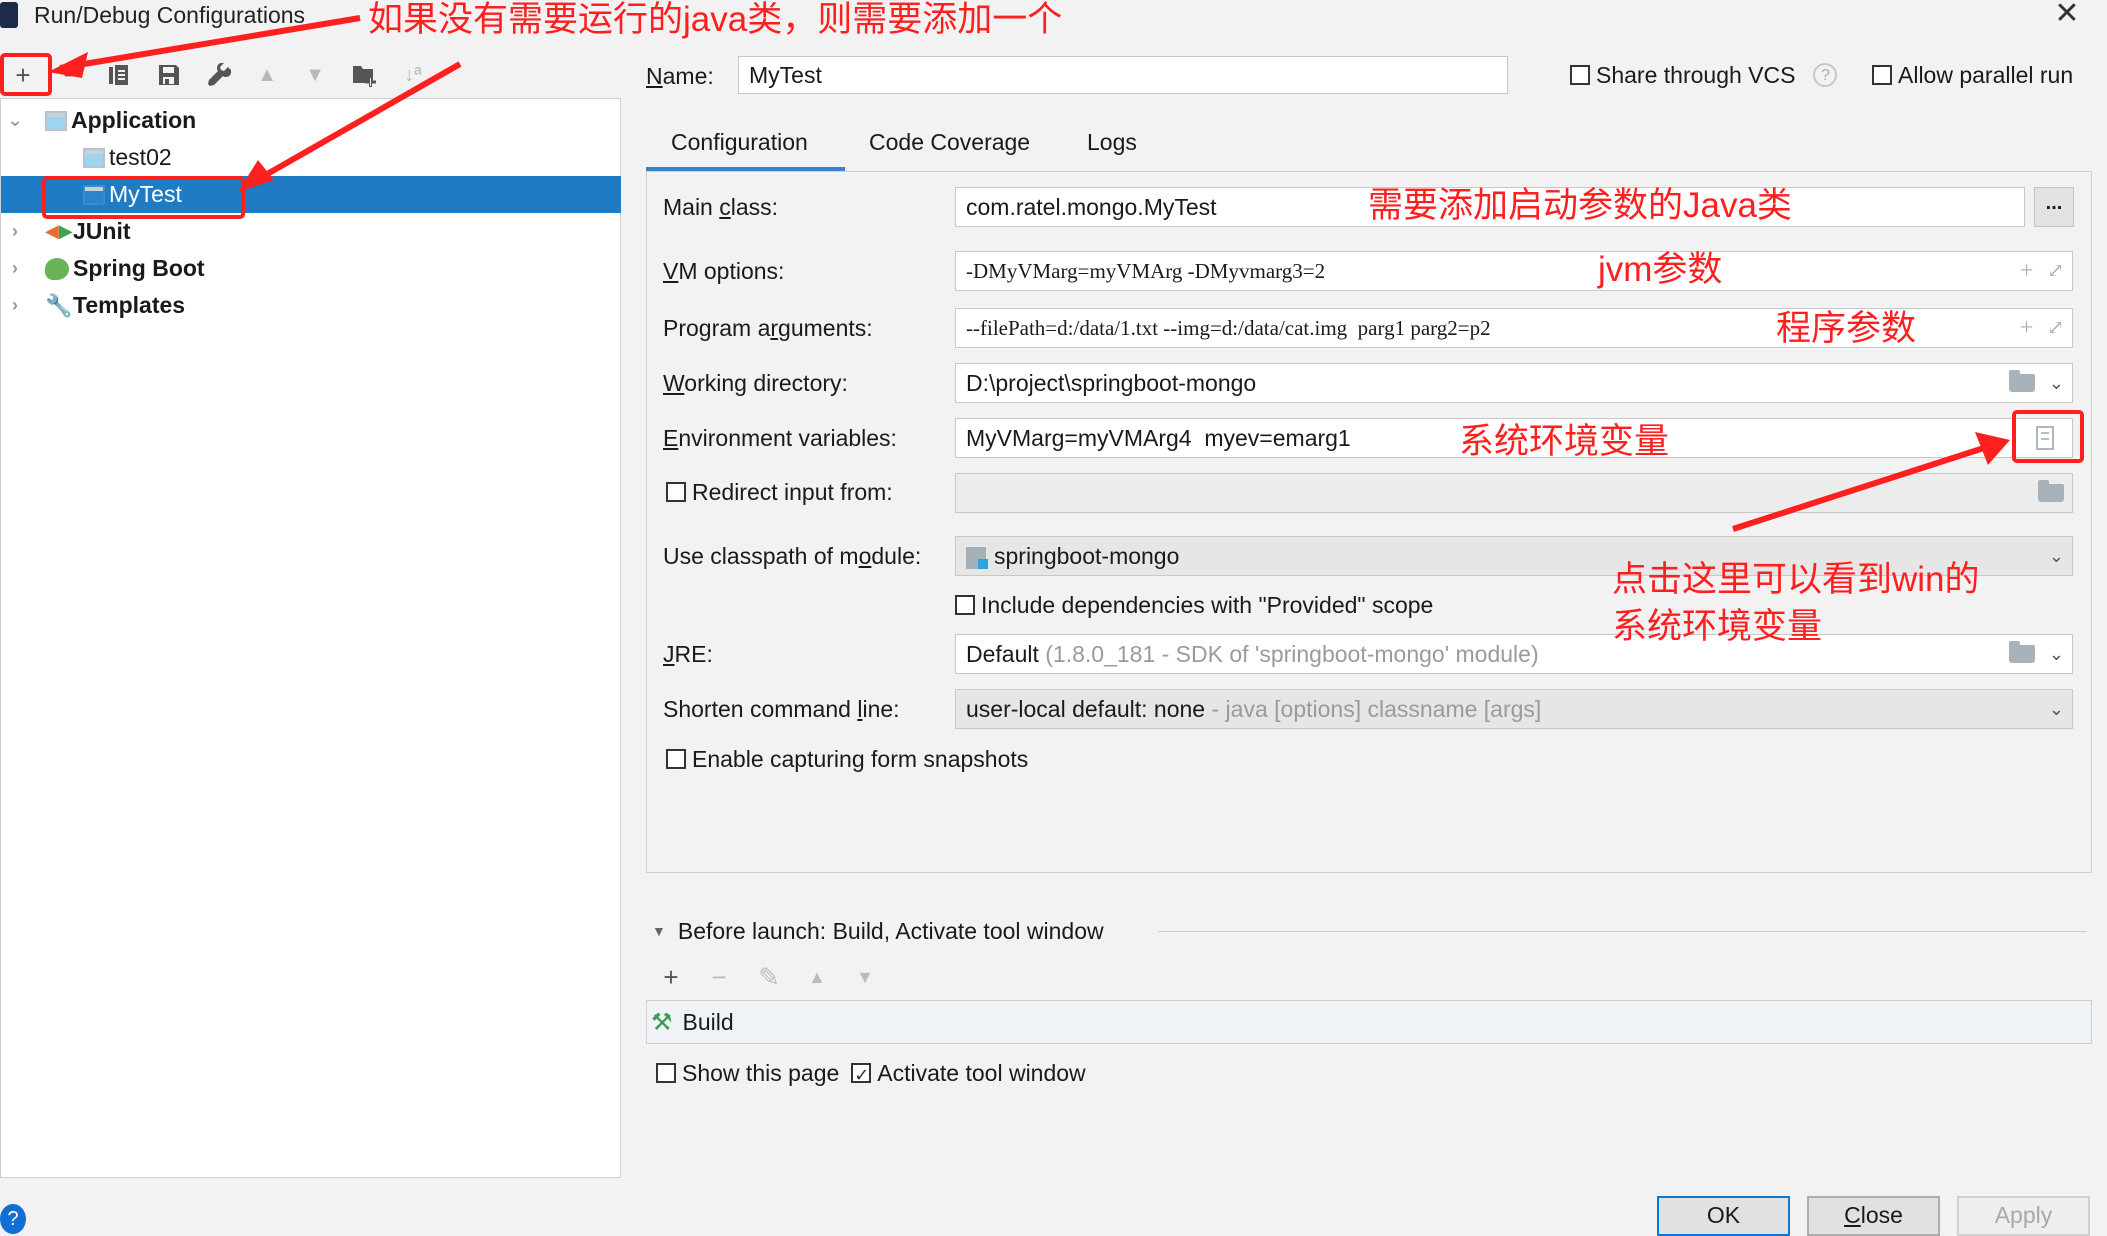 The width and height of the screenshot is (2107, 1236). I want to click on tree-item-label: JUnit, so click(102, 231).